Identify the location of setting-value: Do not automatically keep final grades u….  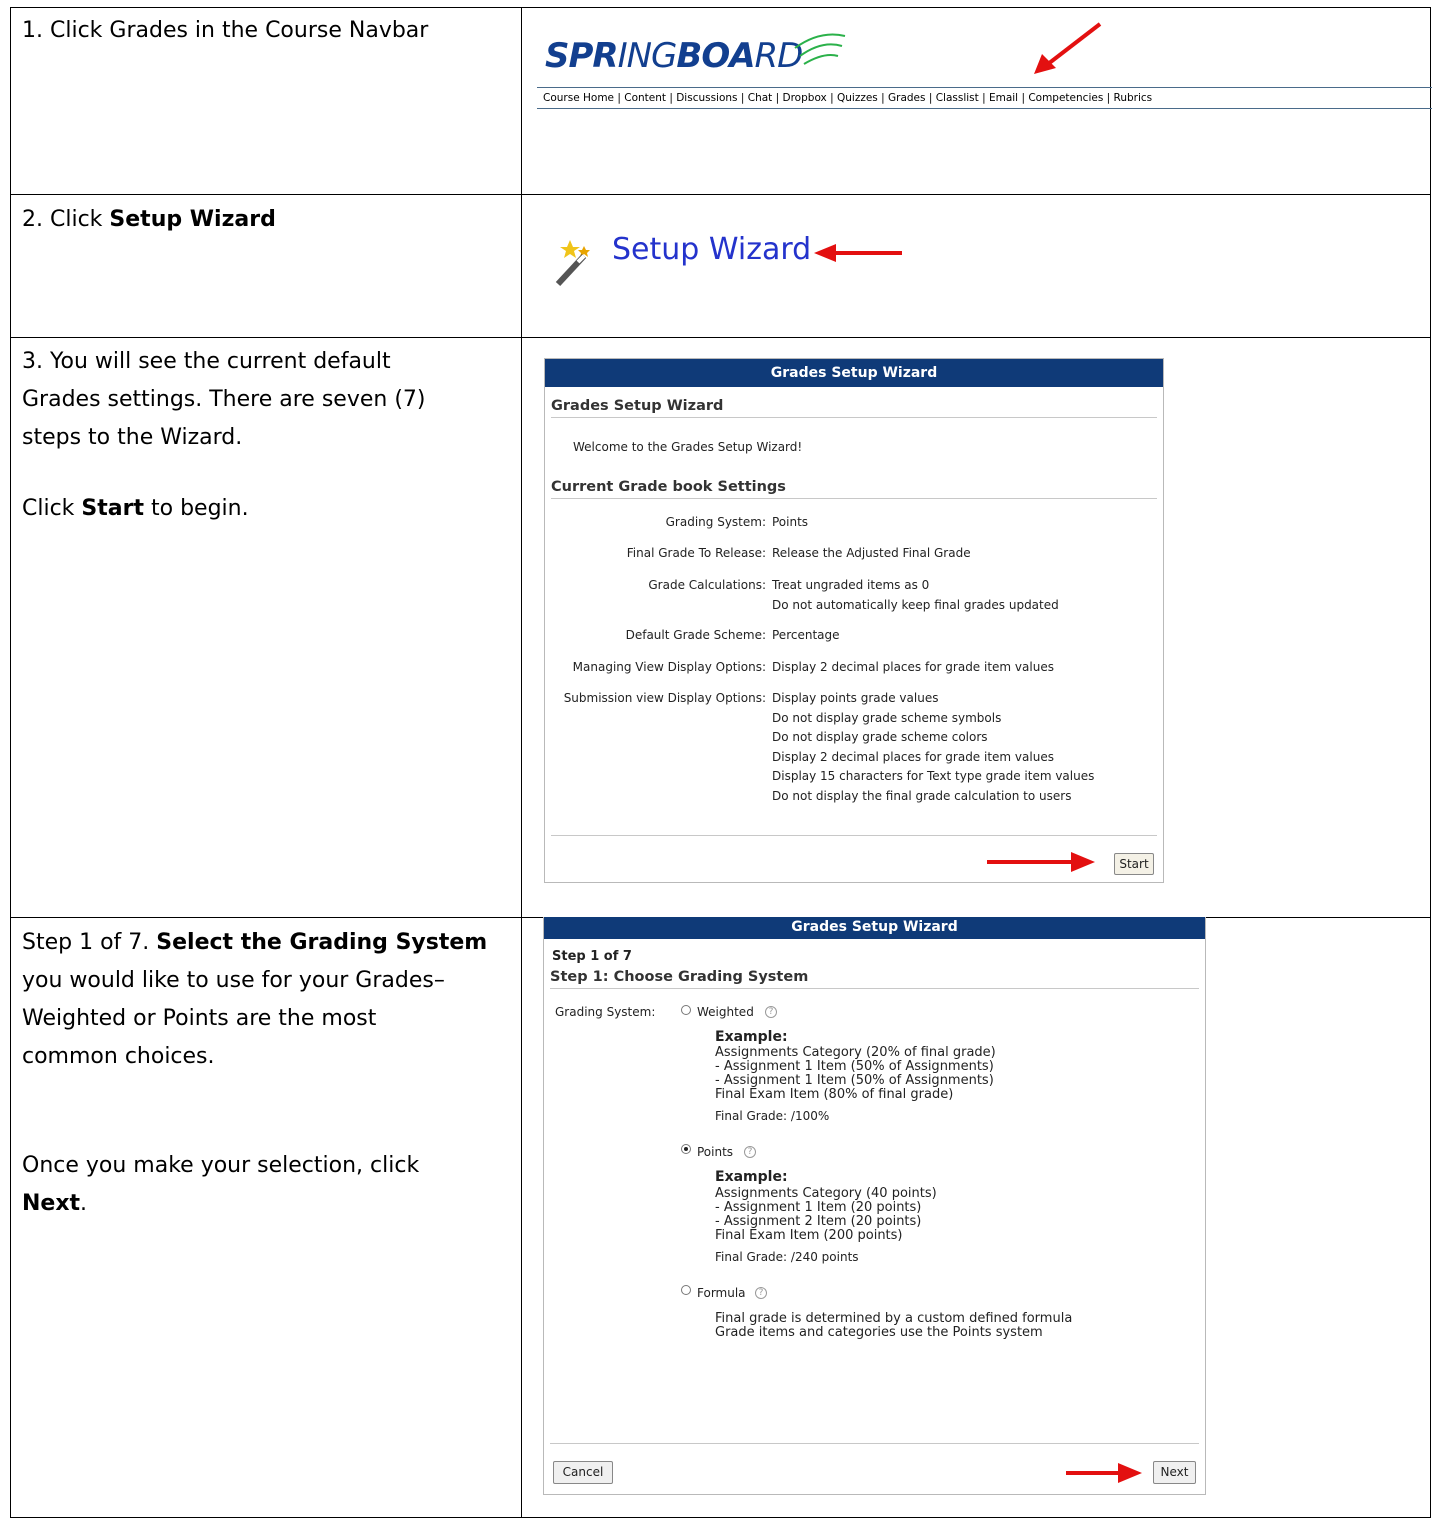
(915, 604).